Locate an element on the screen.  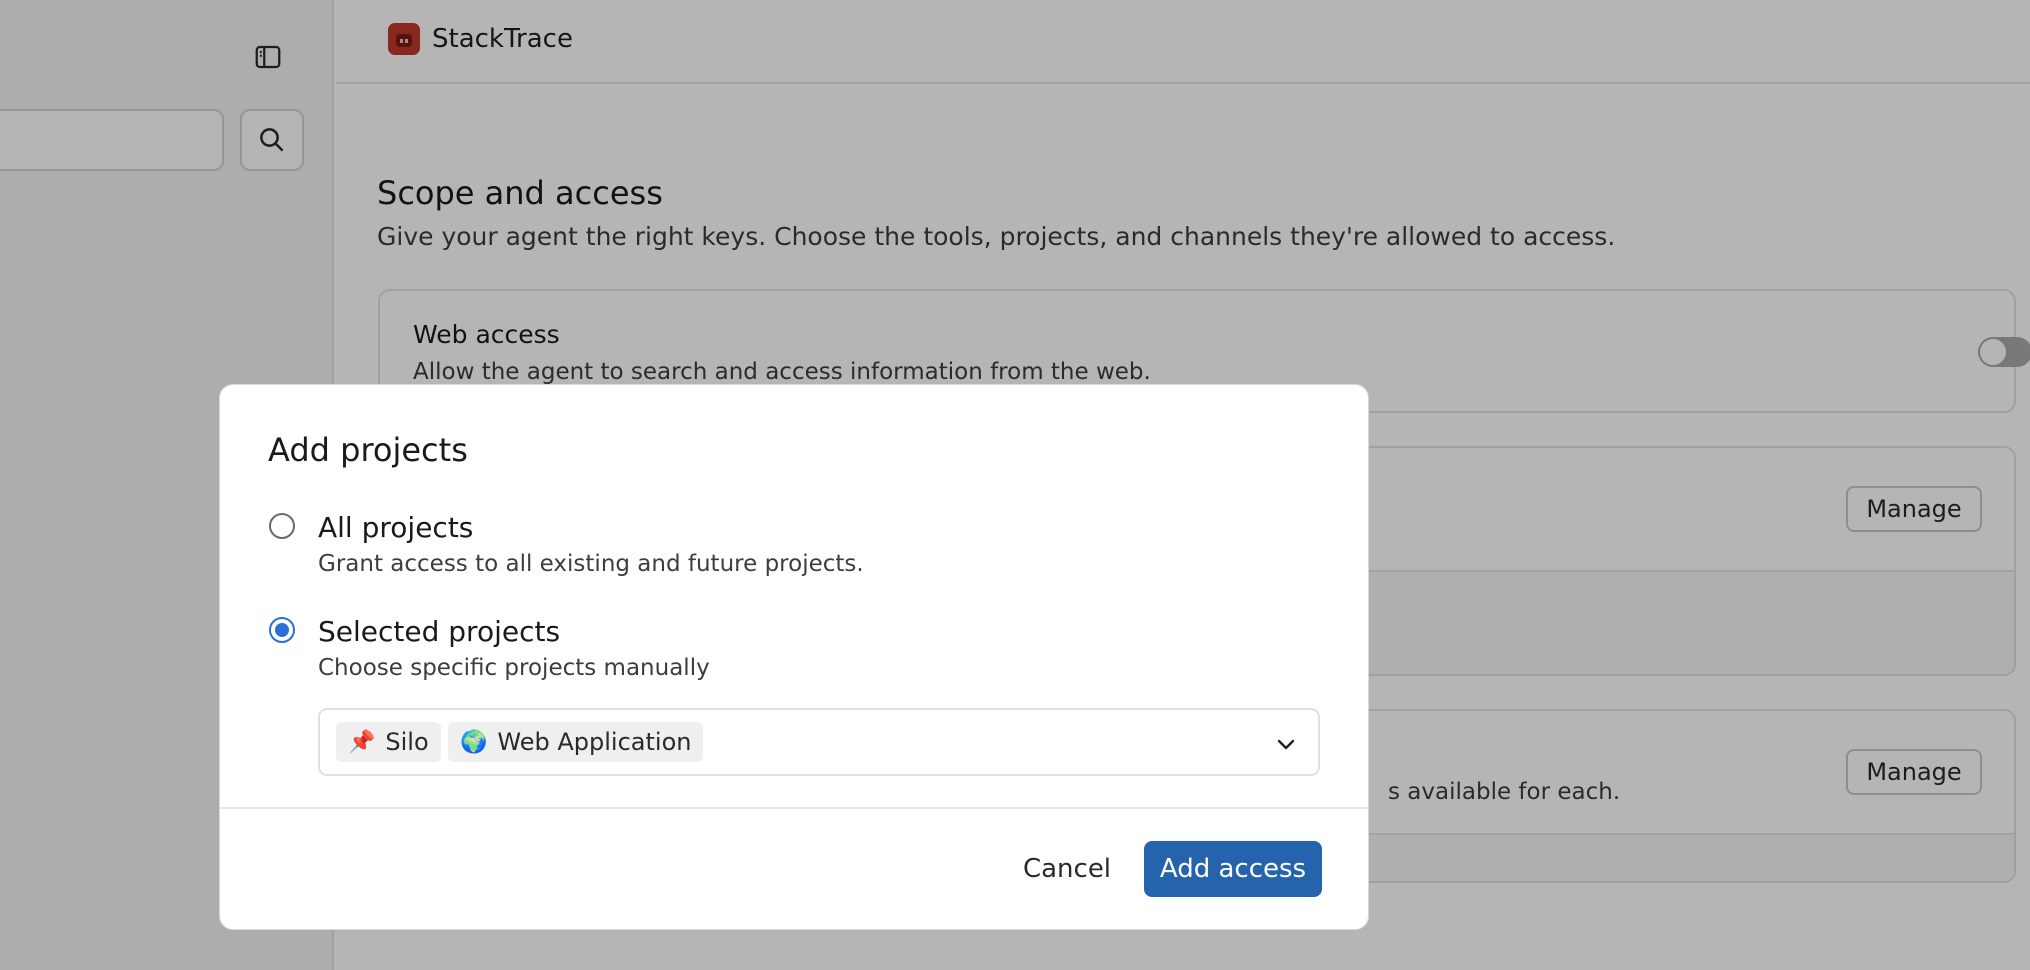
chevron-down-icon is located at coordinates (1286, 744).